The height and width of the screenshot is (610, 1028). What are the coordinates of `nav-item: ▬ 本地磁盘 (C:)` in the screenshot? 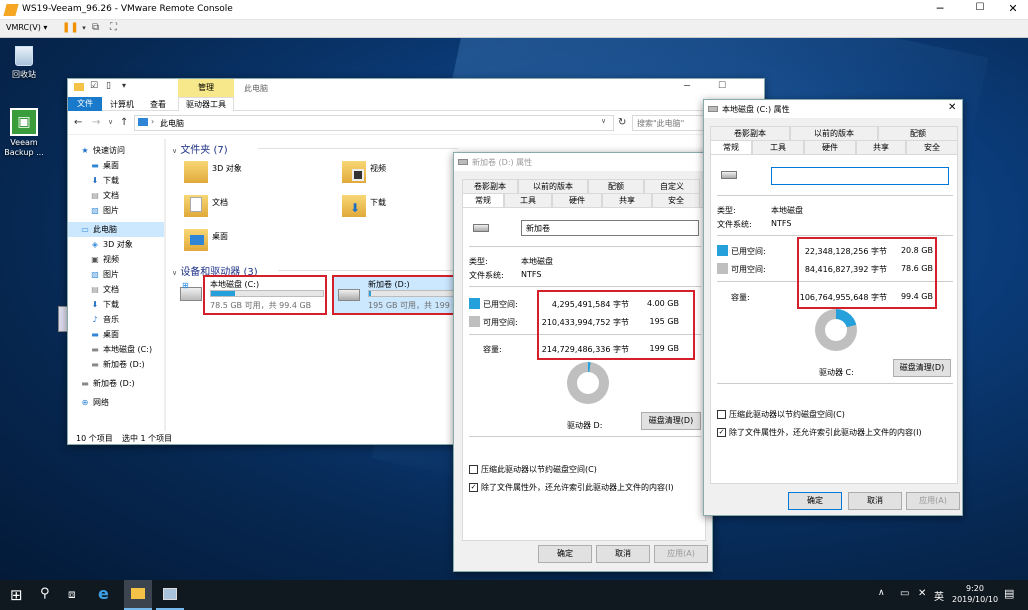 It's located at (117, 349).